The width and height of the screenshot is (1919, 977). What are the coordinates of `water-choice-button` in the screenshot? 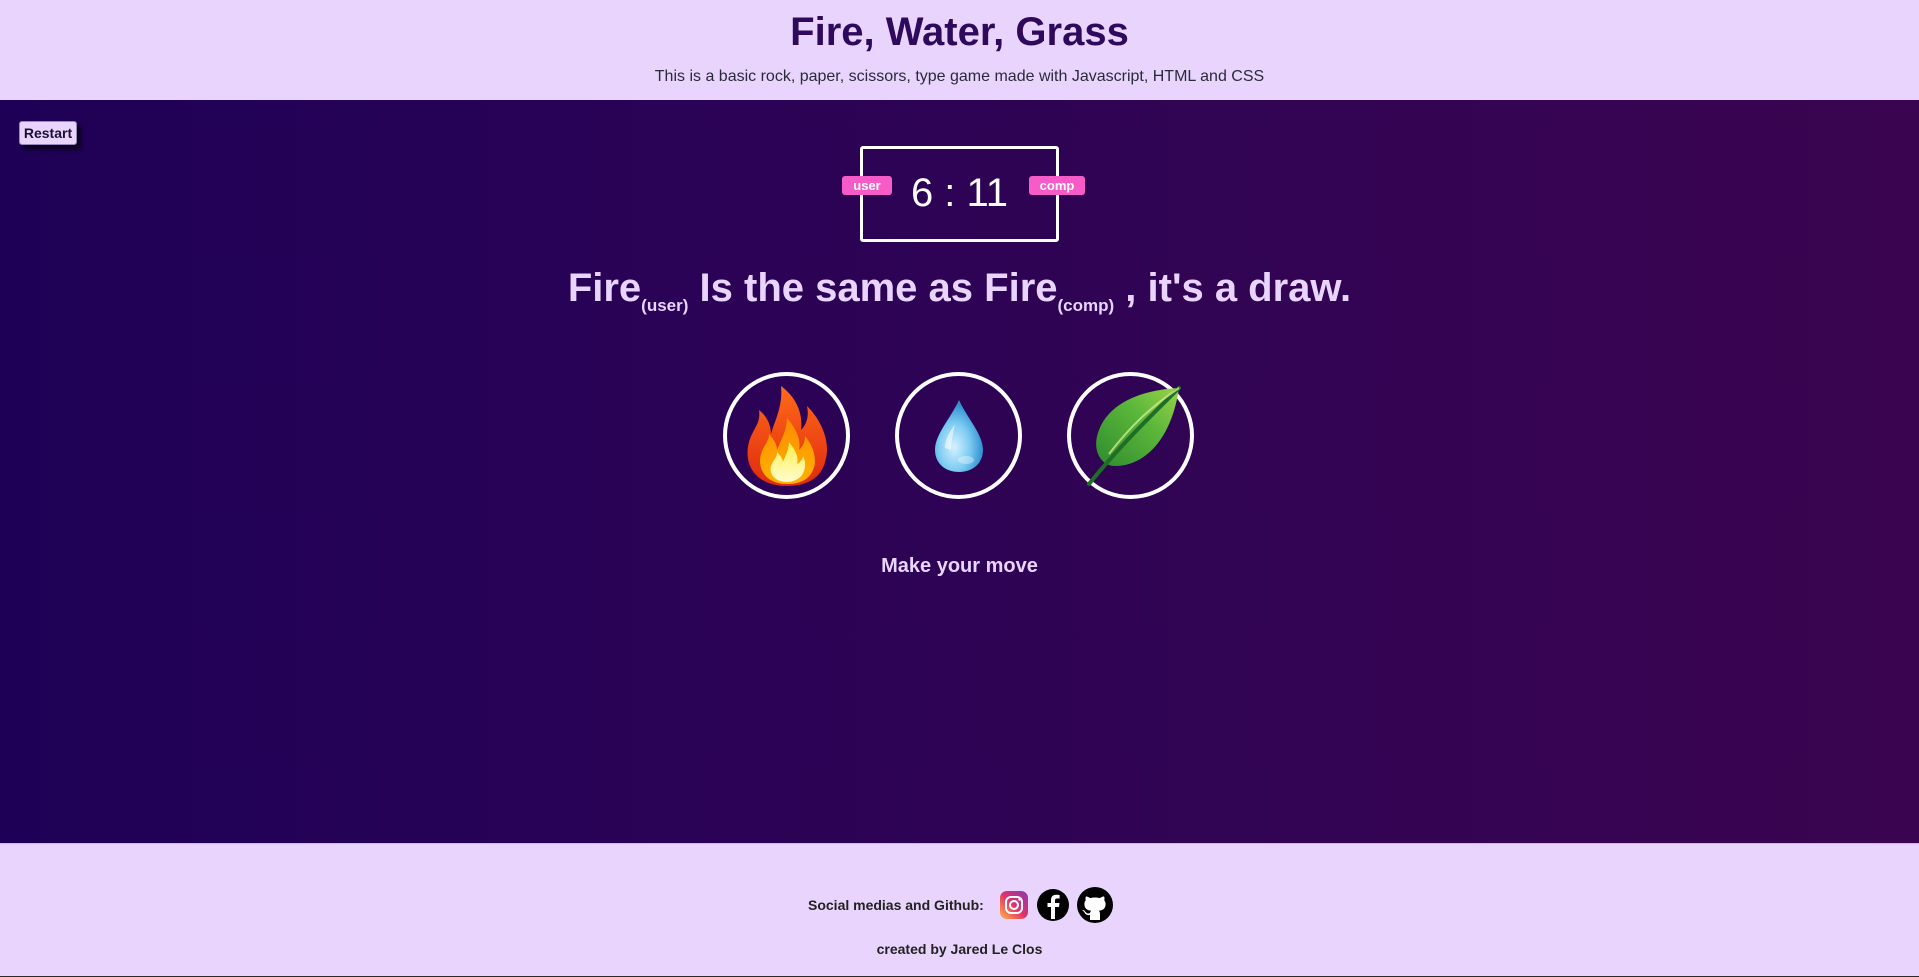 It's located at (958, 435).